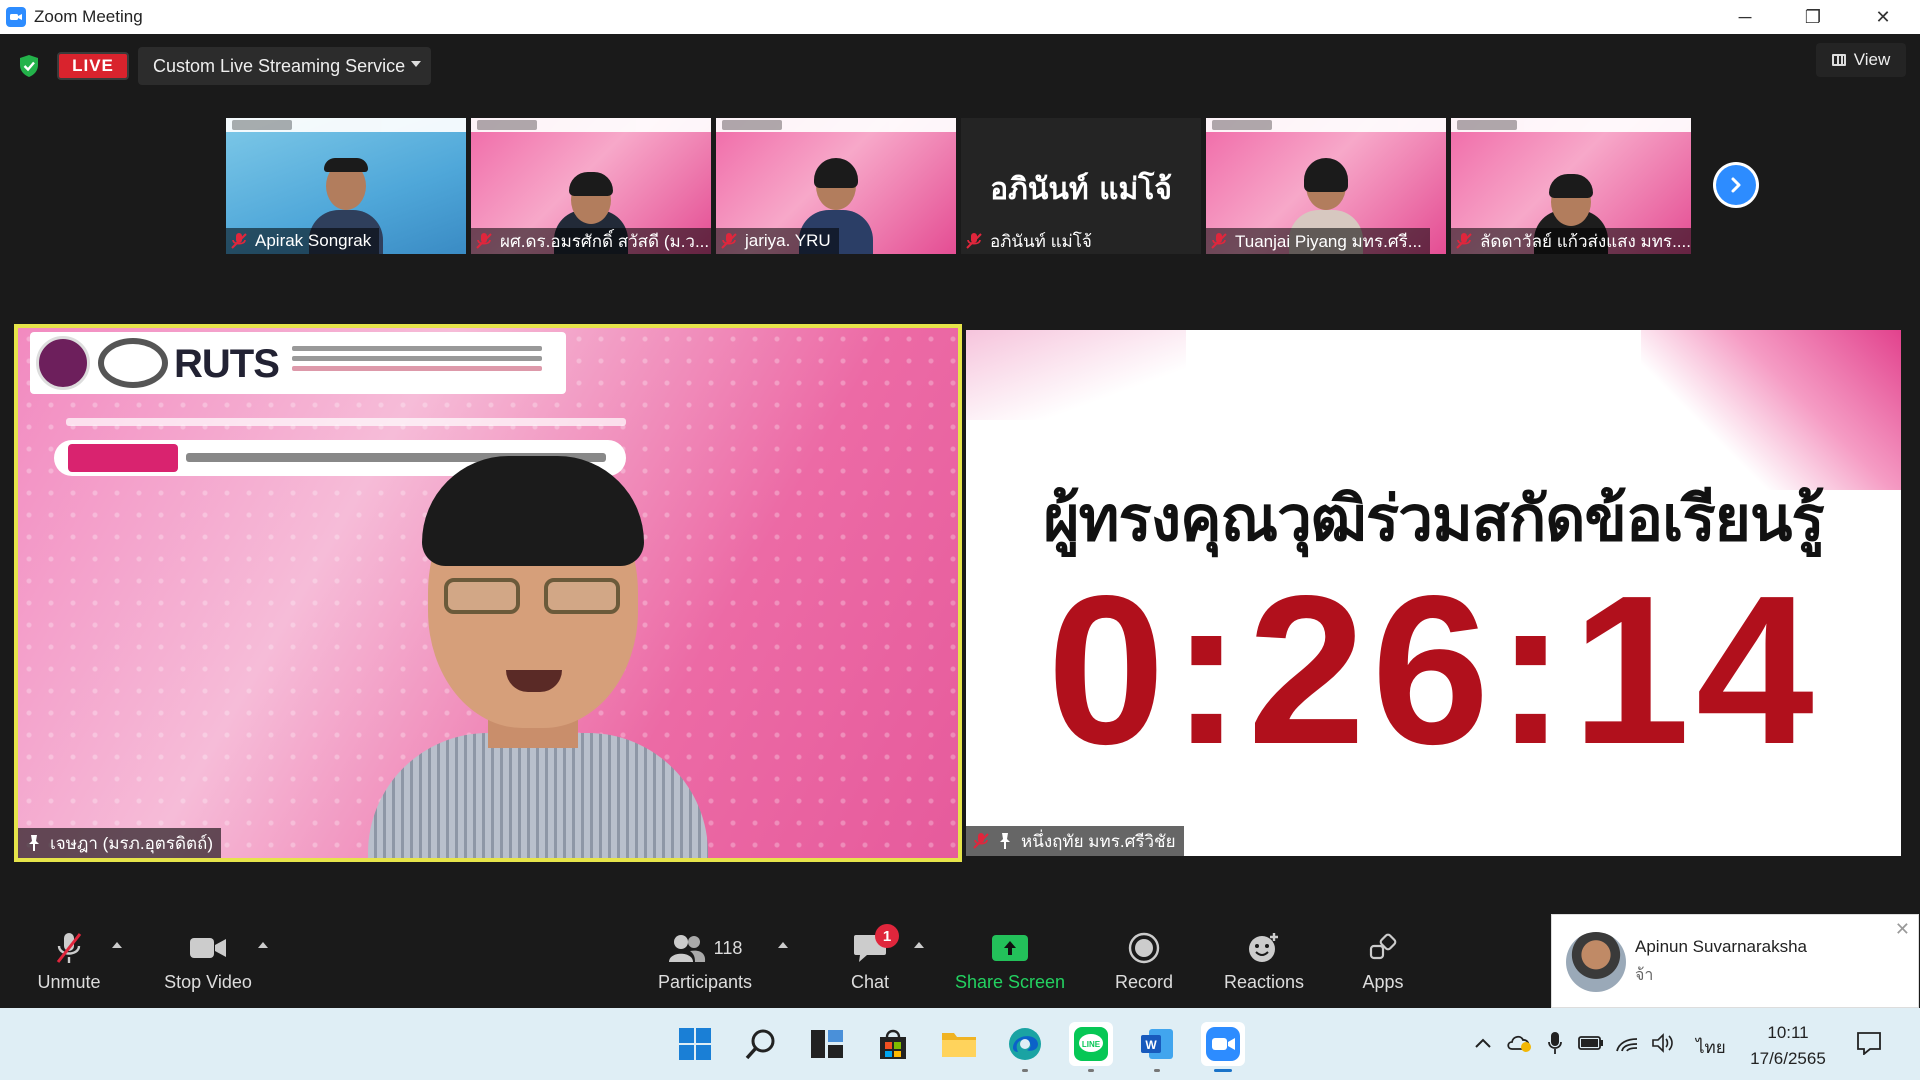 The image size is (1920, 1080). What do you see at coordinates (1627, 1043) in the screenshot?
I see `wifi-icon` at bounding box center [1627, 1043].